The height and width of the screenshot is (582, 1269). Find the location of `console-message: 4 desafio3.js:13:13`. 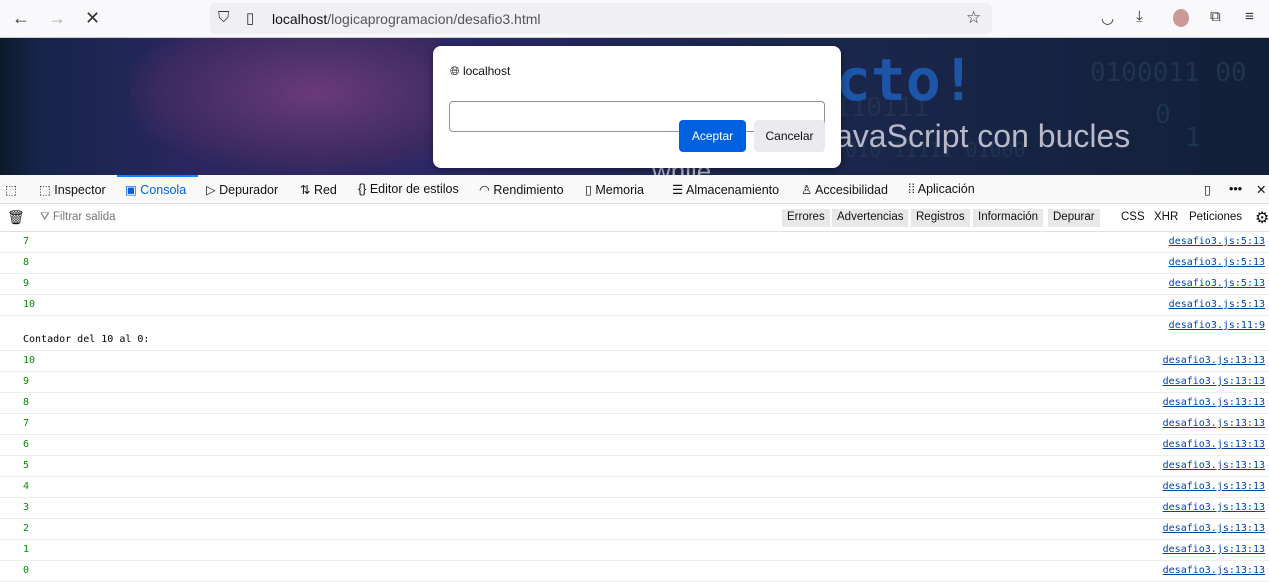

console-message: 4 desafio3.js:13:13 is located at coordinates (634, 487).